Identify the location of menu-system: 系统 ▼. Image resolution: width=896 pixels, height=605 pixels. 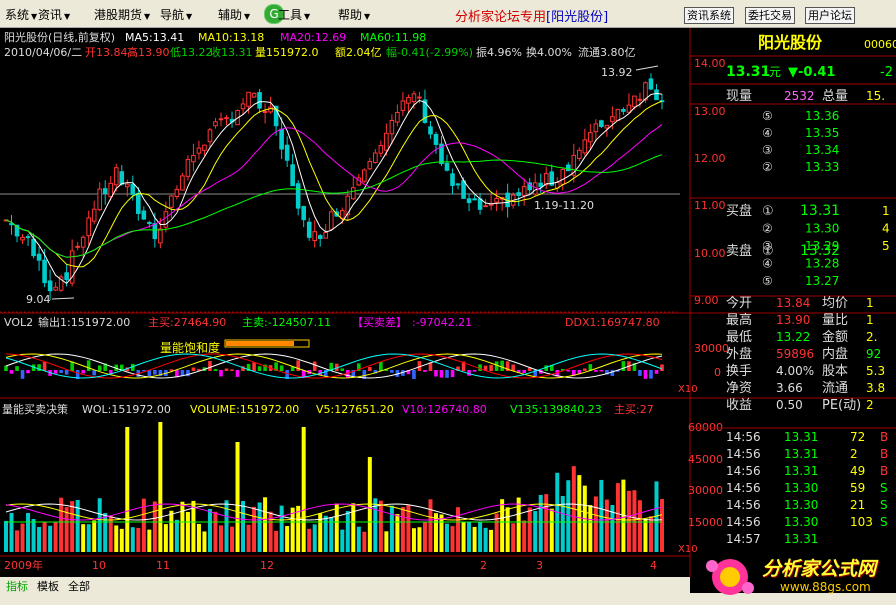
(21, 14).